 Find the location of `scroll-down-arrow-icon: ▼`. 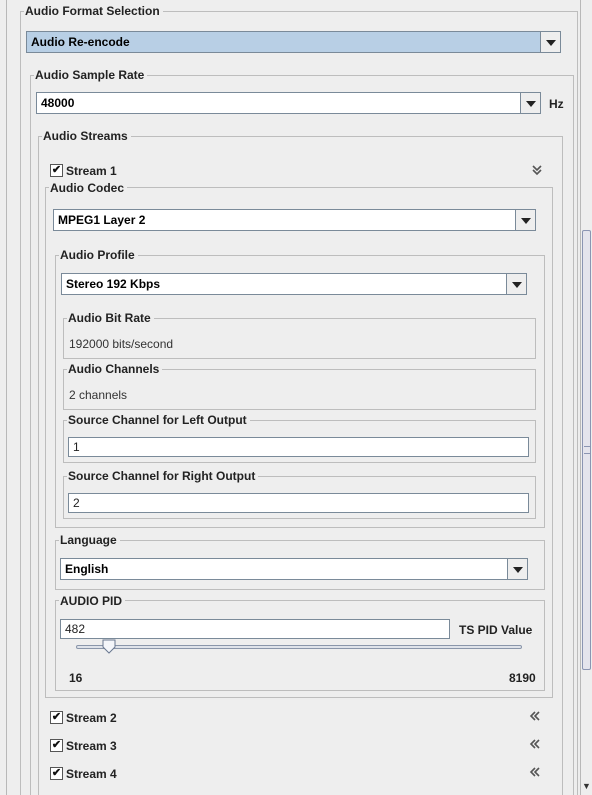

scroll-down-arrow-icon: ▼ is located at coordinates (586, 786).